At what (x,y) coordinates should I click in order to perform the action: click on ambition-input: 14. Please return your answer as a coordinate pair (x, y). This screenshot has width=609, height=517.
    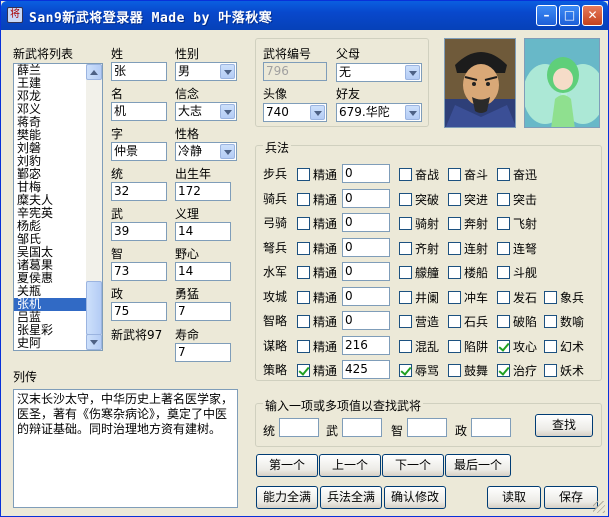
    Looking at the image, I should click on (203, 271).